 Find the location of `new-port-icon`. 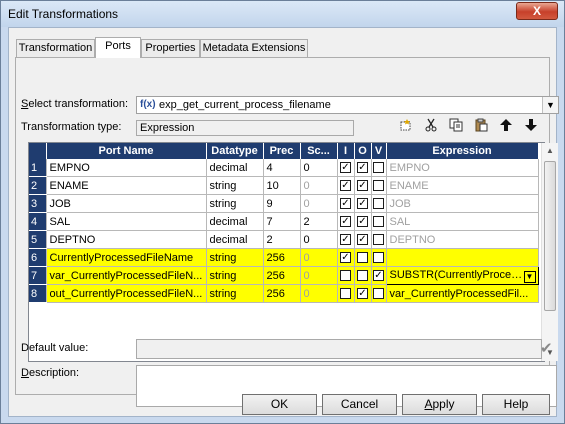

new-port-icon is located at coordinates (406, 128).